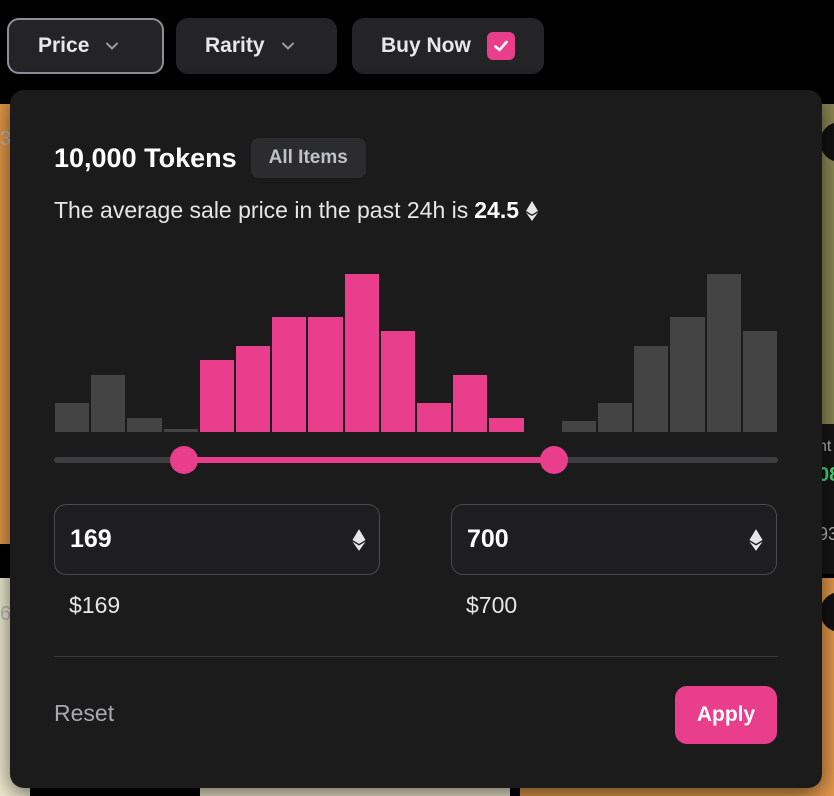 Image resolution: width=834 pixels, height=796 pixels. What do you see at coordinates (95, 605) in the screenshot?
I see `min-price-usd: $169` at bounding box center [95, 605].